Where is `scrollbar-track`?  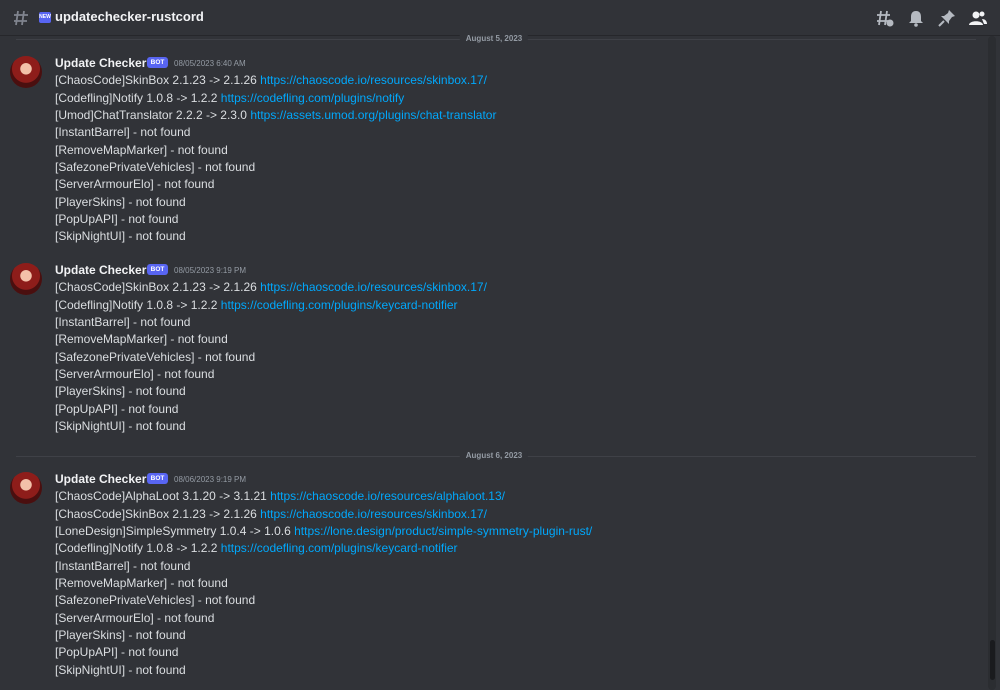
scrollbar-track is located at coordinates (992, 363).